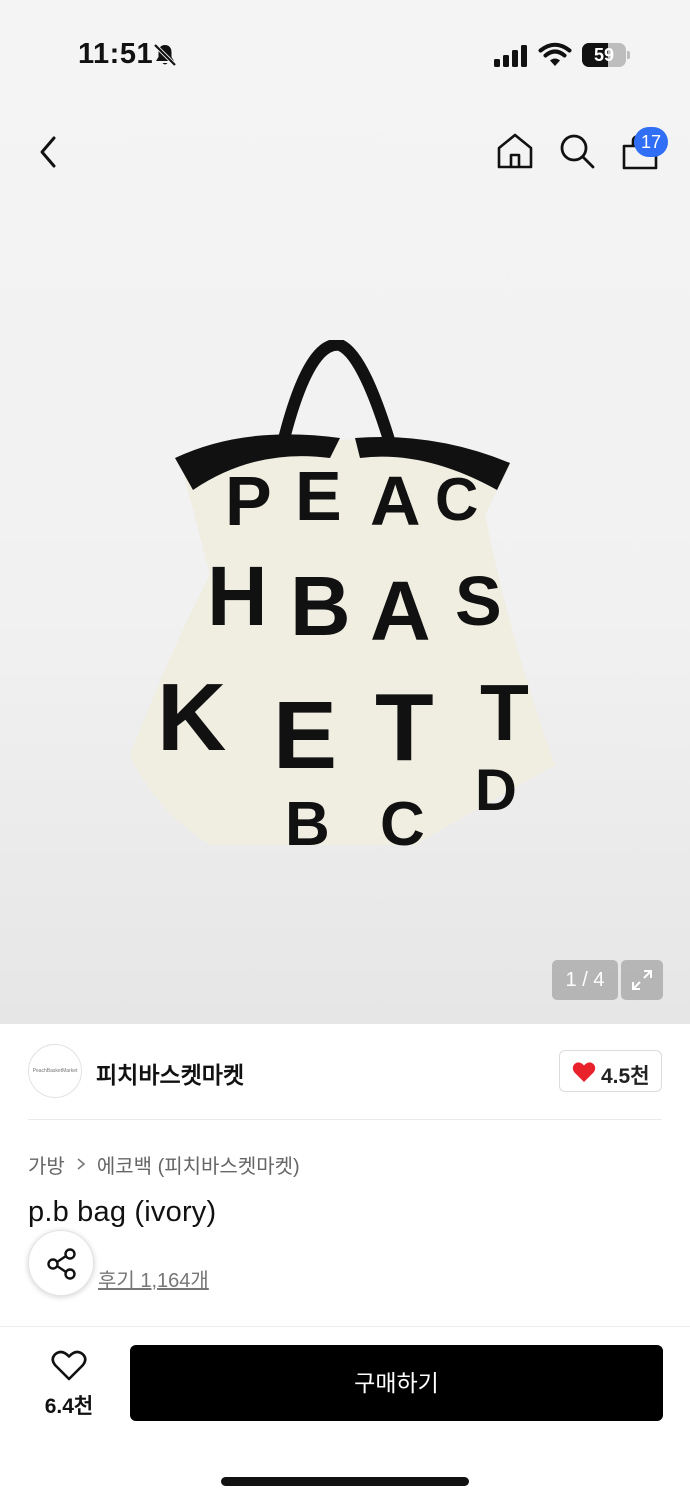 The height and width of the screenshot is (1500, 690). Describe the element at coordinates (46, 1164) in the screenshot. I see `breadcrumb-category: 가방` at that location.